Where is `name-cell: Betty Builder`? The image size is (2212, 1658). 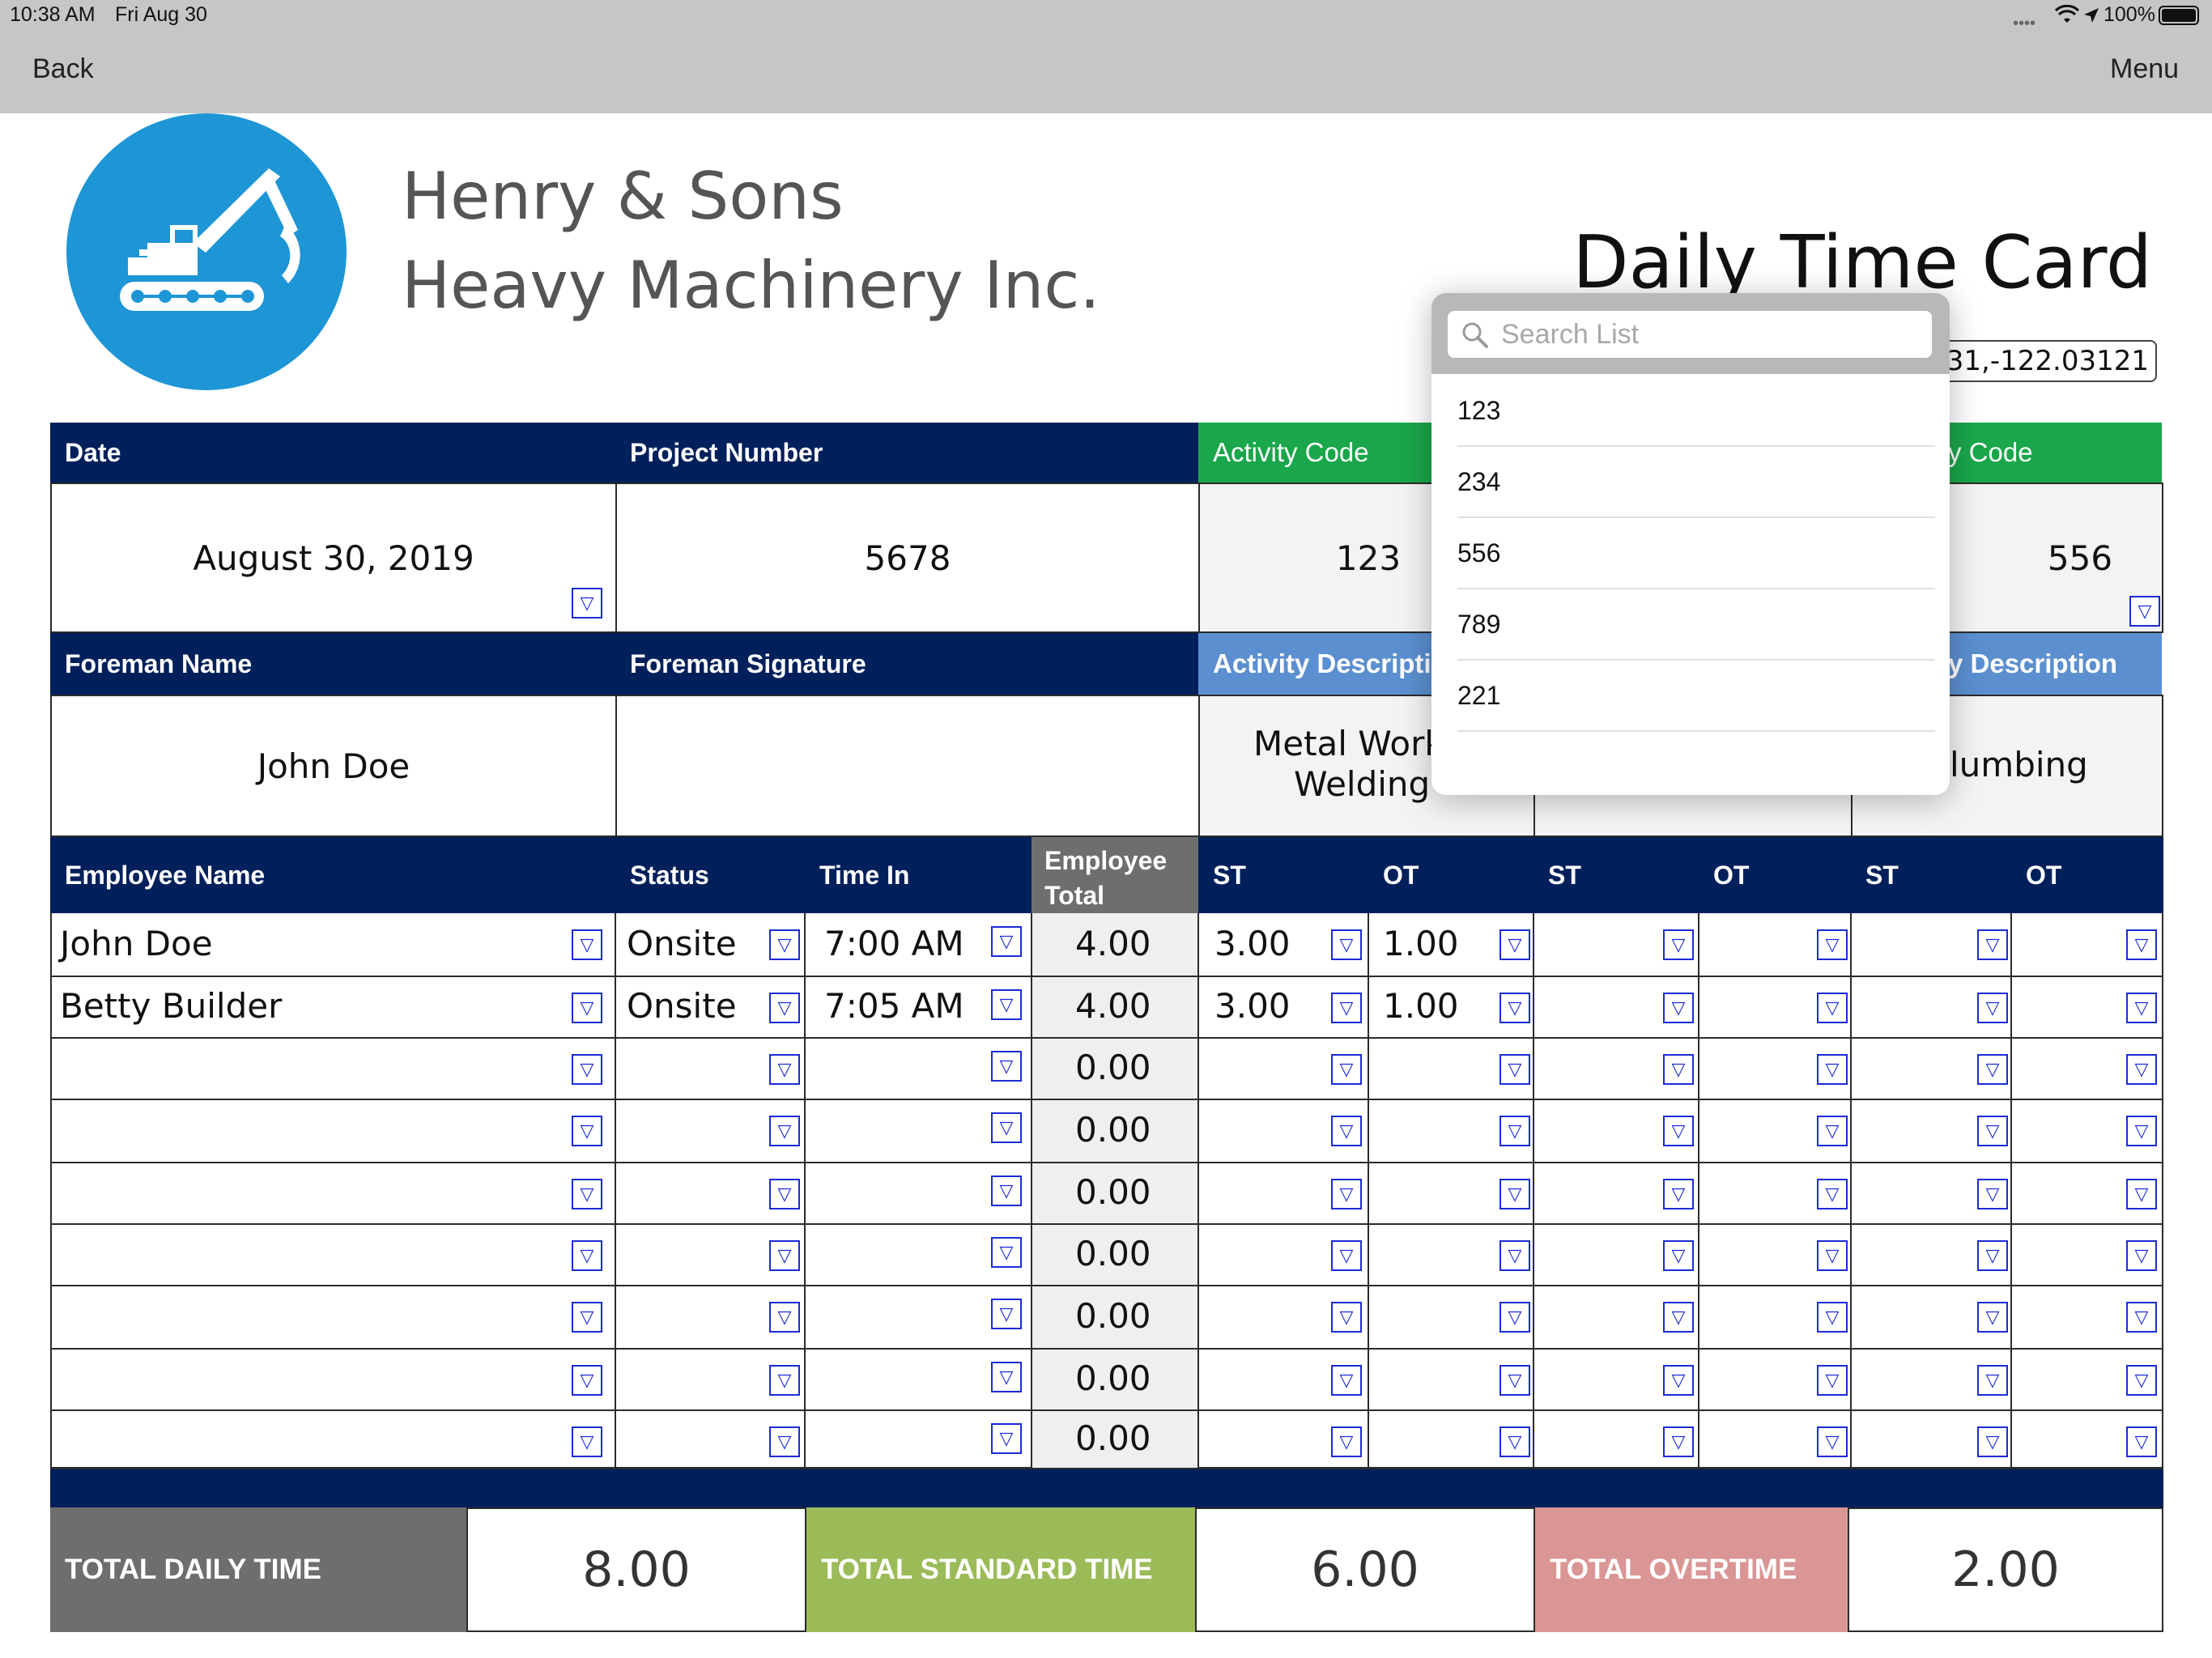
name-cell: Betty Builder is located at coordinates (171, 1006).